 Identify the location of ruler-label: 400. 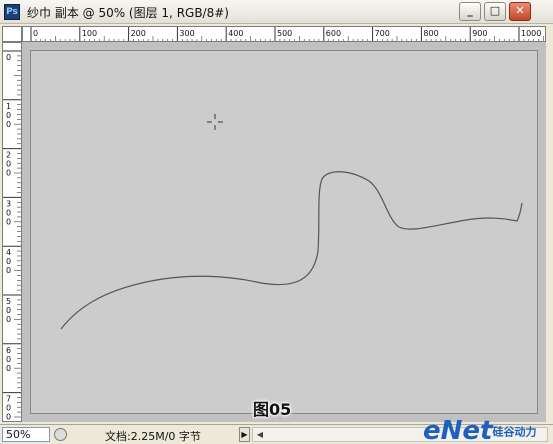
(235, 33).